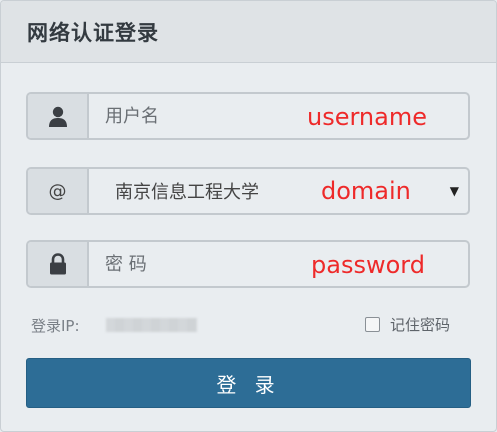  I want to click on login-ip-value-redacted, so click(151, 325).